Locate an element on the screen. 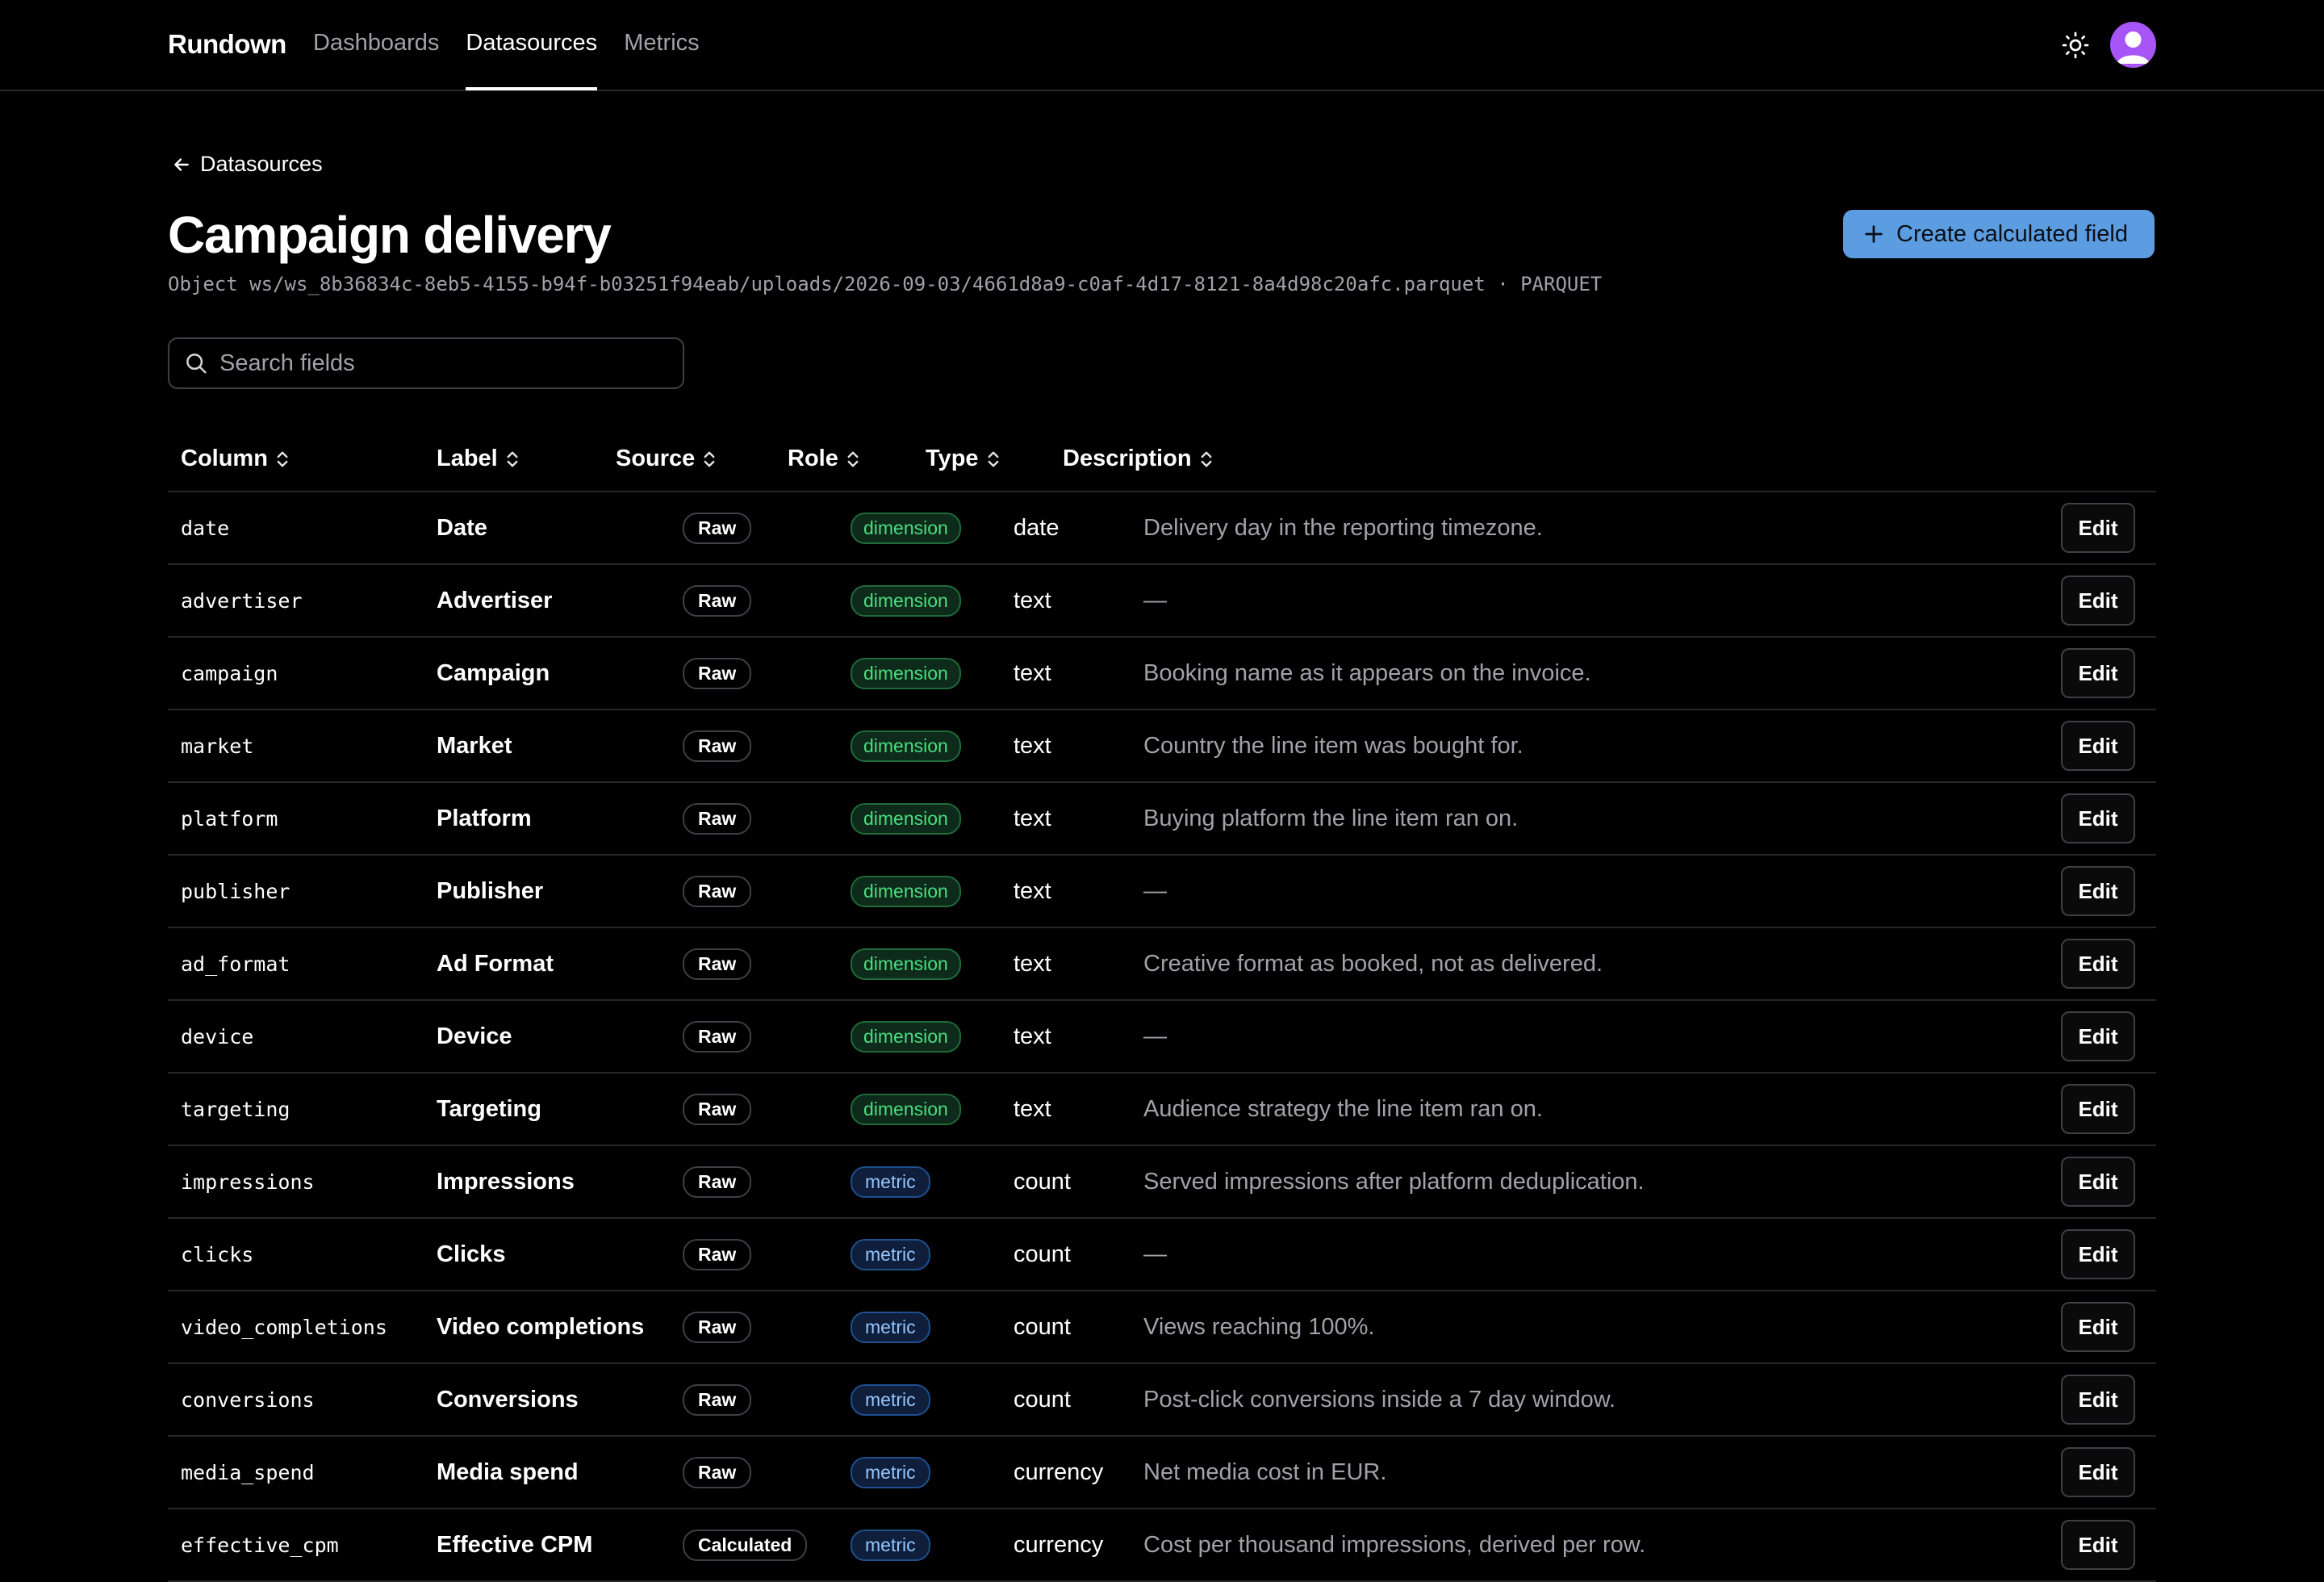  create-button-label: Create calculated field is located at coordinates (2012, 233).